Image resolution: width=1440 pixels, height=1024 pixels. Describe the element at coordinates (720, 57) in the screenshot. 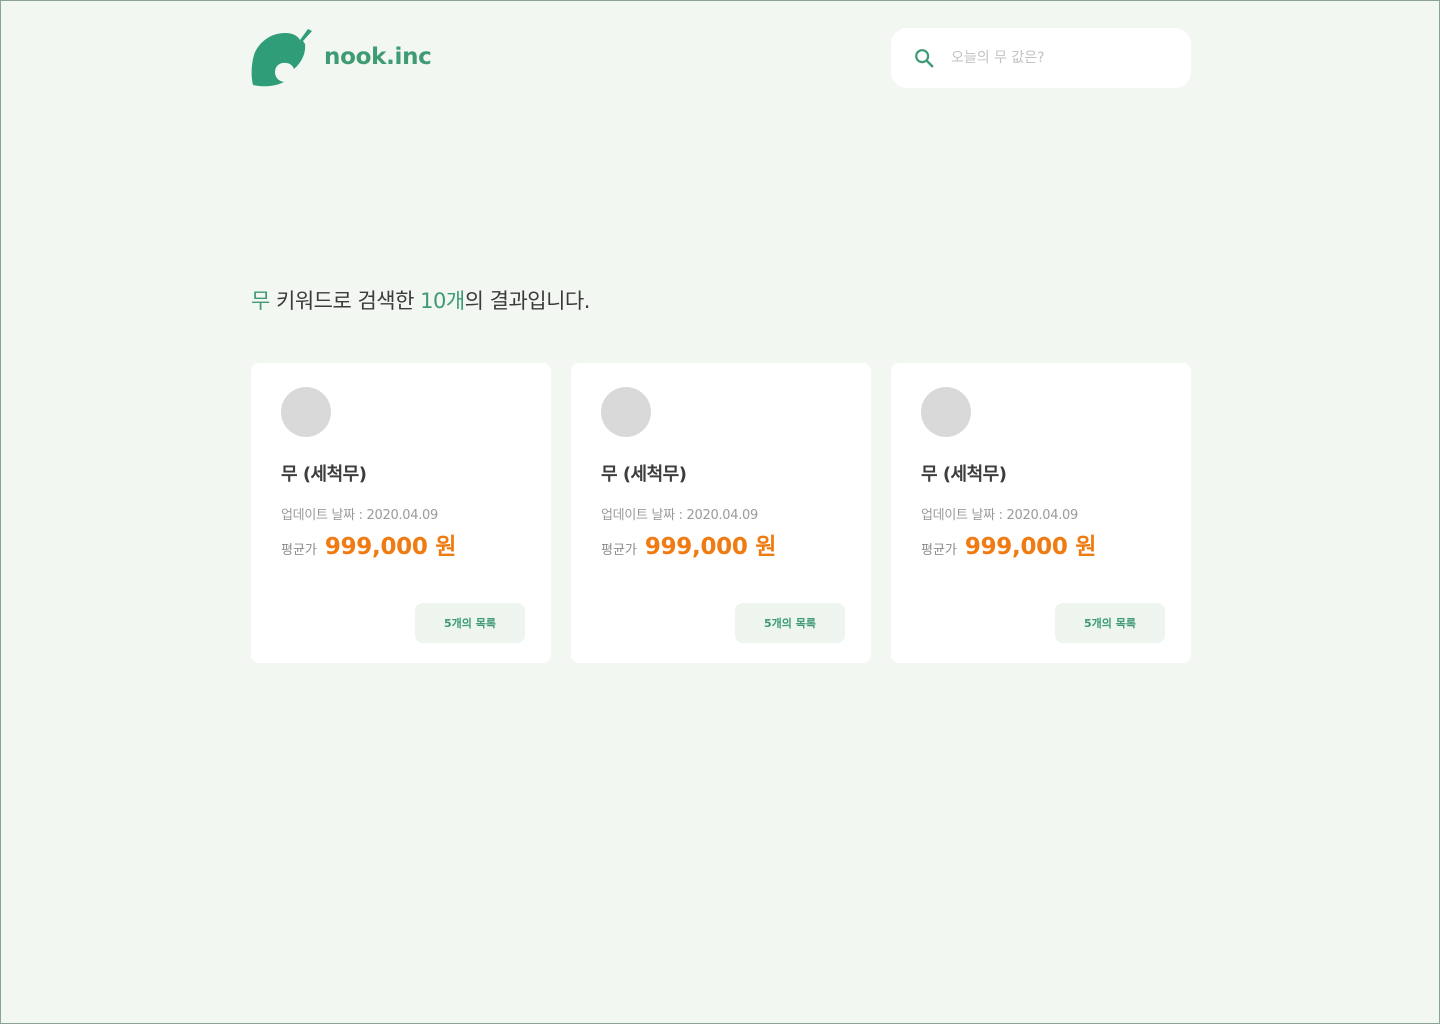

I see `header: nook.inc` at that location.